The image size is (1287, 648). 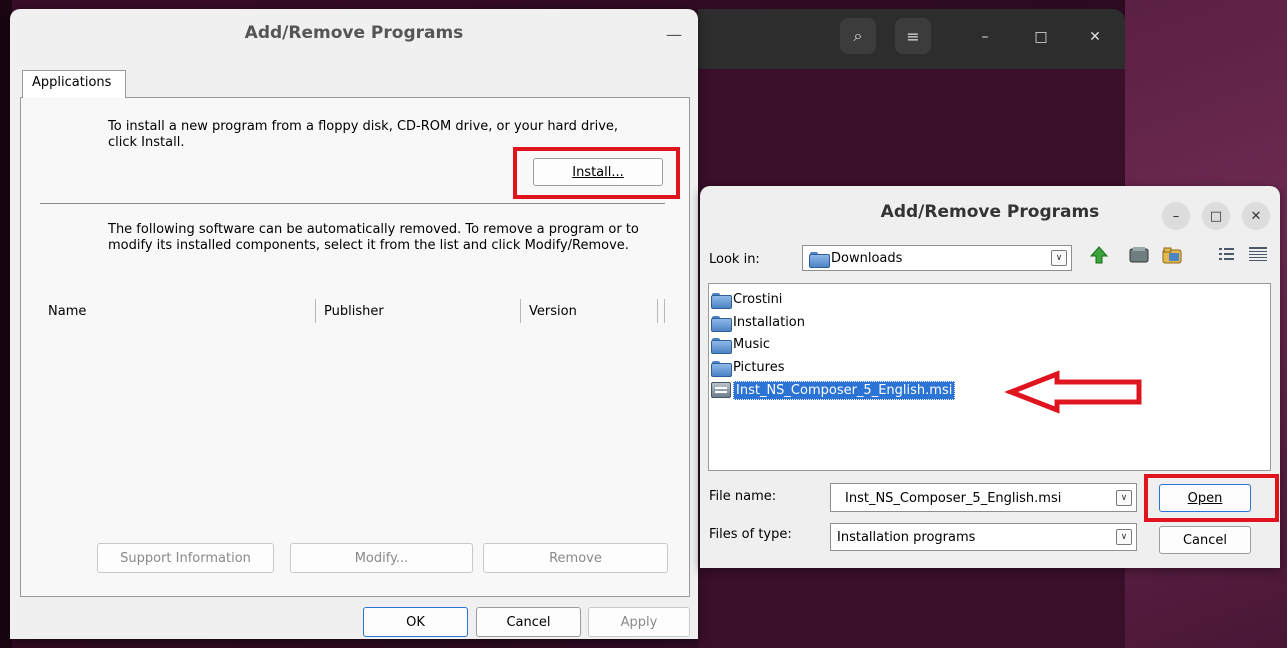 I want to click on cancel-label: Cancel, so click(x=528, y=622).